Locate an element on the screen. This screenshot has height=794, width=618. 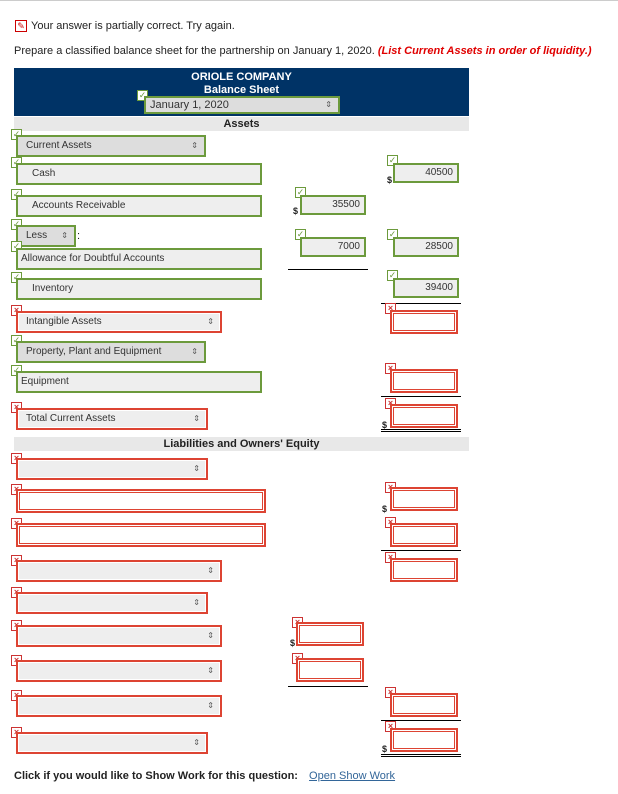
ppe-select: Property, Plant and Equipment ⇕ is located at coordinates (111, 352).